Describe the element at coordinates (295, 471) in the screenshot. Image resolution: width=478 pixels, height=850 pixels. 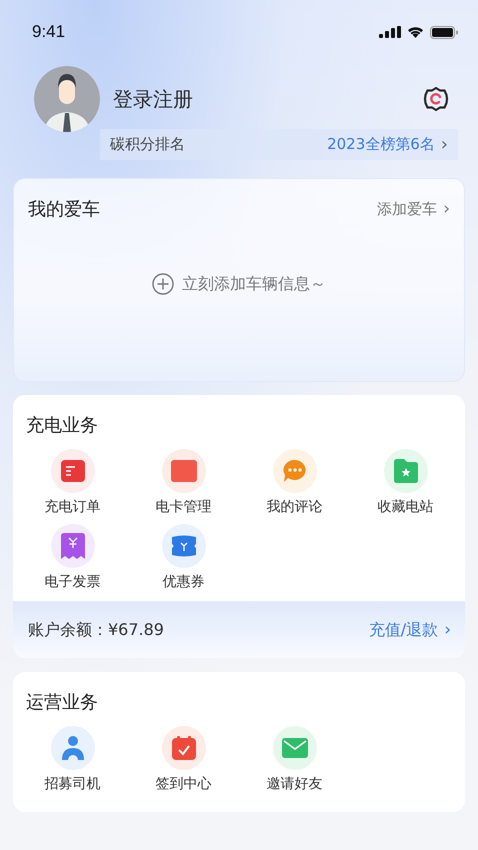
I see `chat-bubble-icon` at that location.